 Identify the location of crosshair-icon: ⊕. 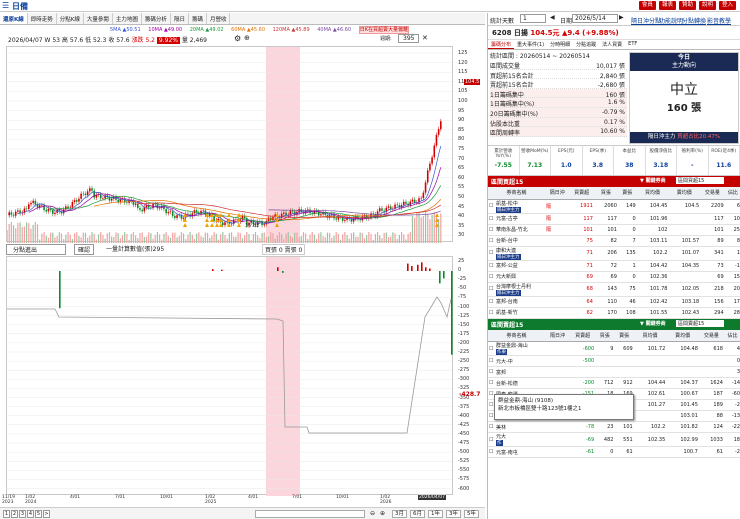
(247, 38).